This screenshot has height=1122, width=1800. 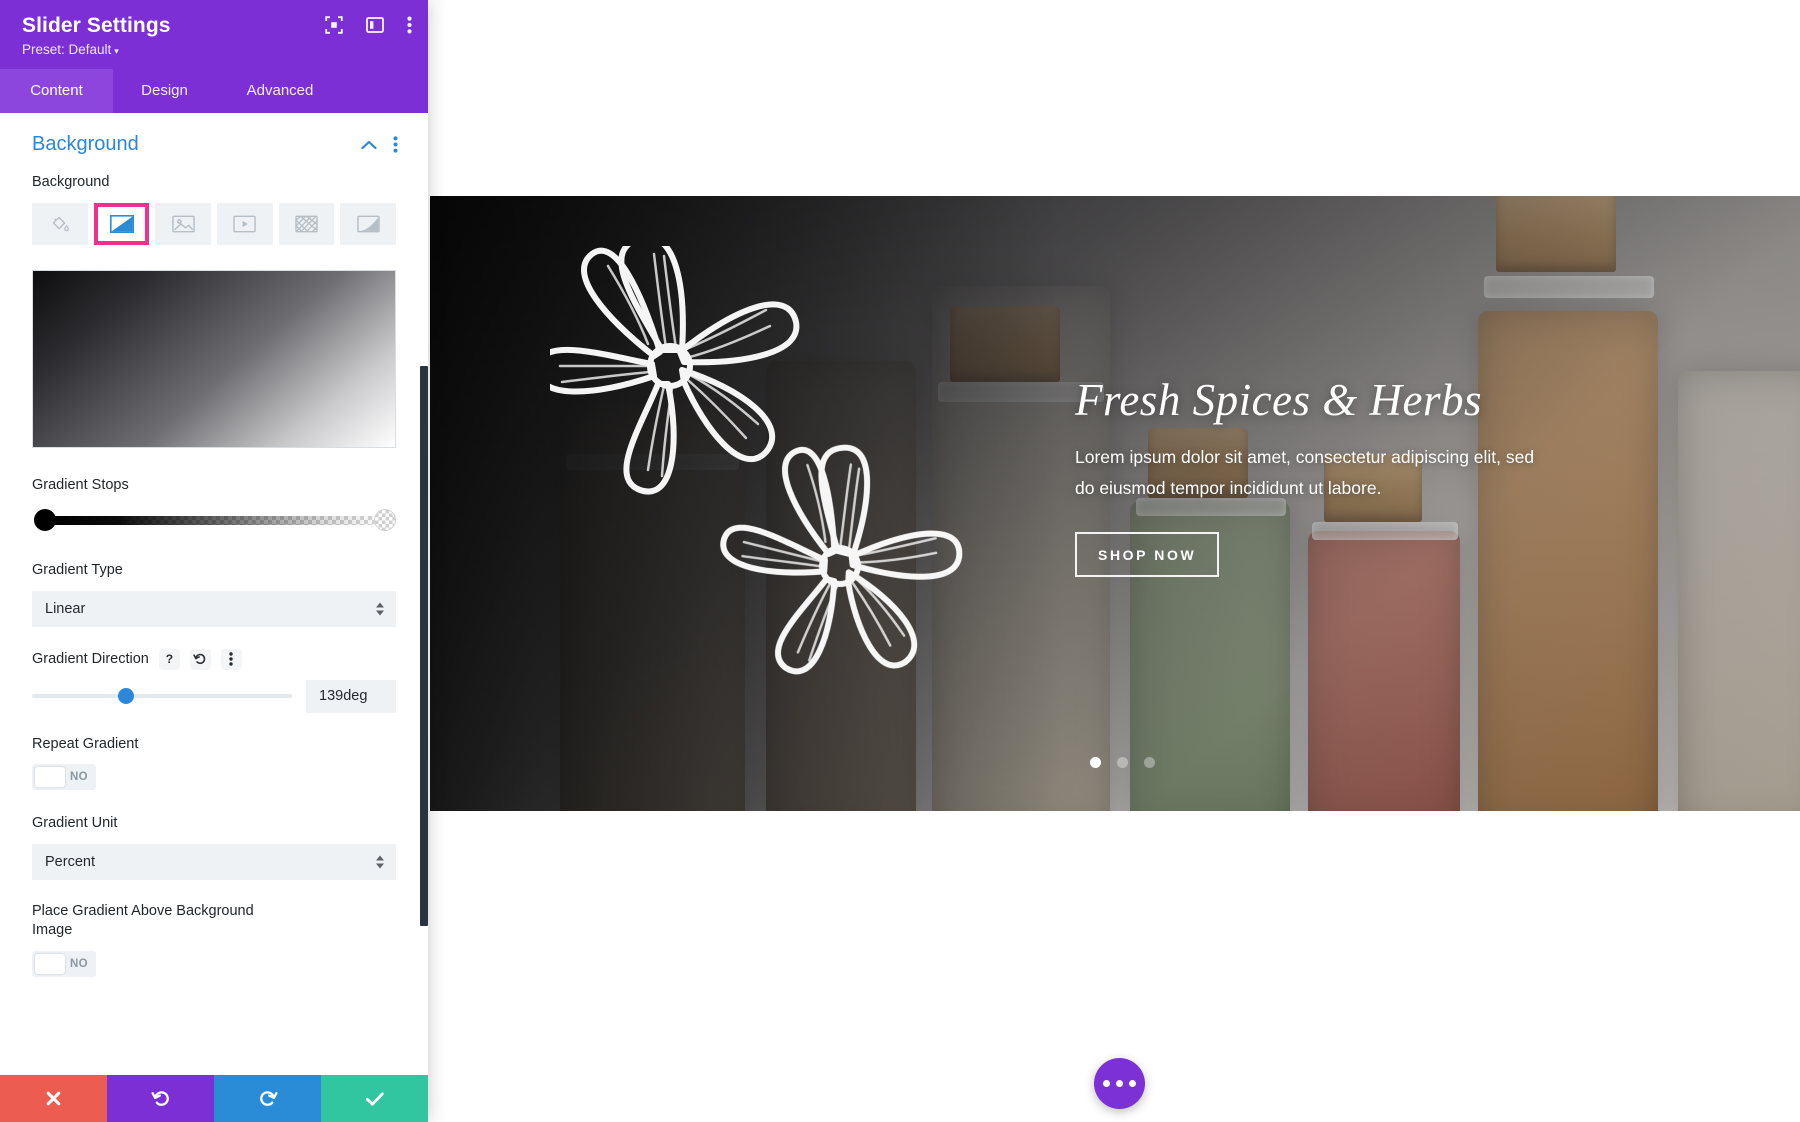 I want to click on gradient-icon, so click(x=121, y=223).